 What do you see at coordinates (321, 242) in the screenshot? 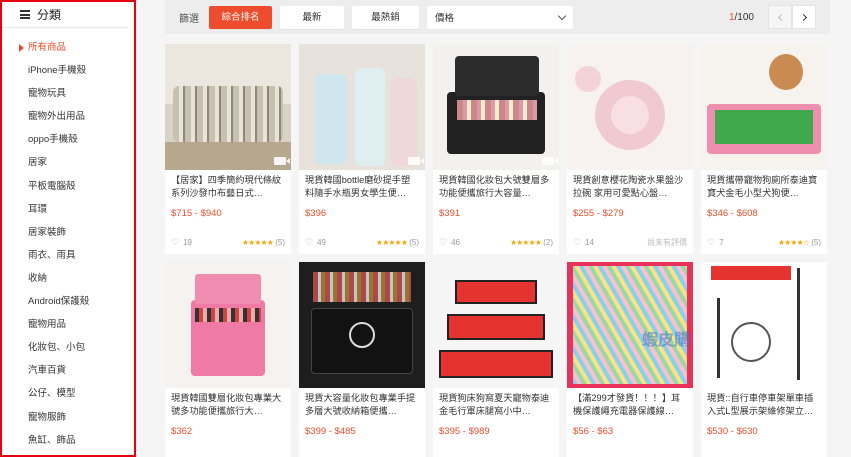
I see `likes-count: 49` at bounding box center [321, 242].